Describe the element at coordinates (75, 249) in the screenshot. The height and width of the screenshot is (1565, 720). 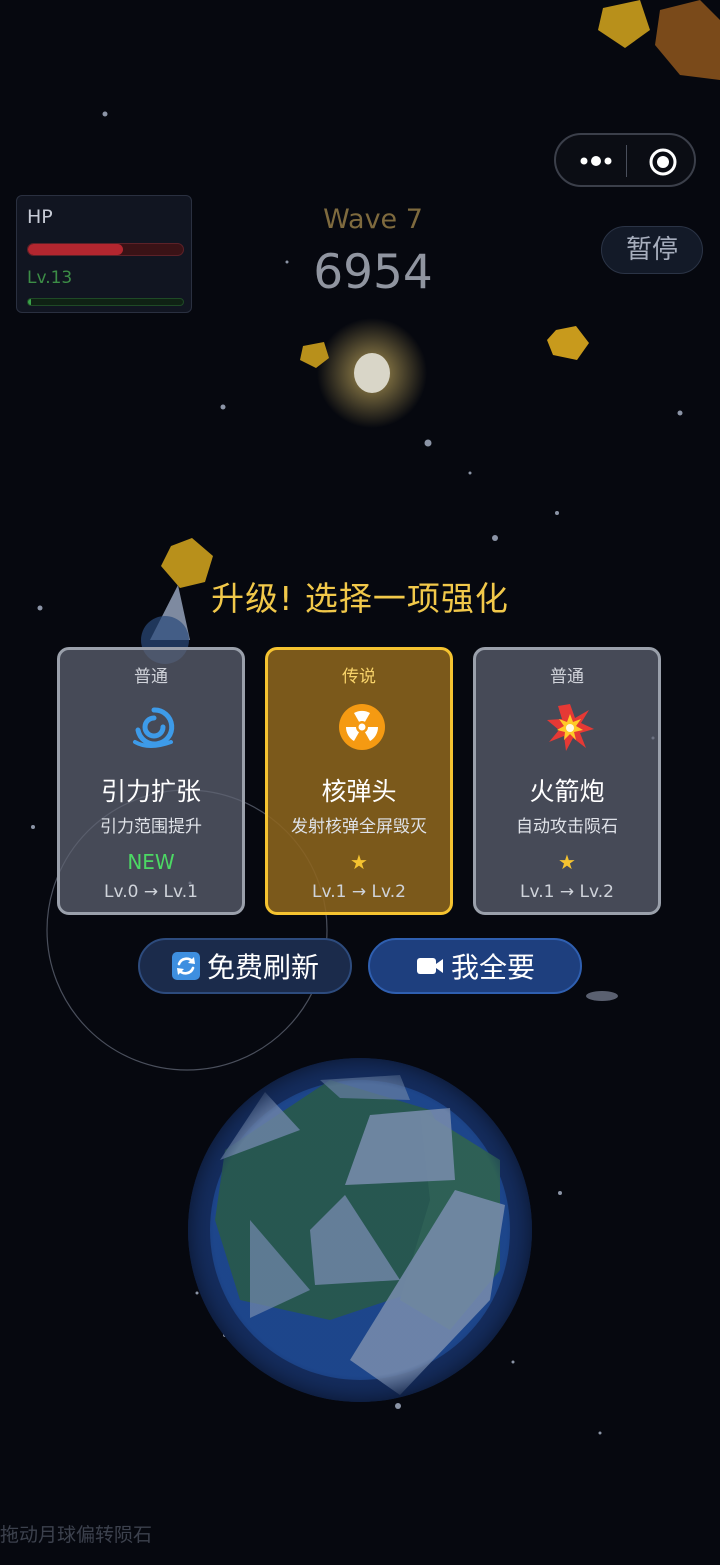
I see `hp-bar-fill` at that location.